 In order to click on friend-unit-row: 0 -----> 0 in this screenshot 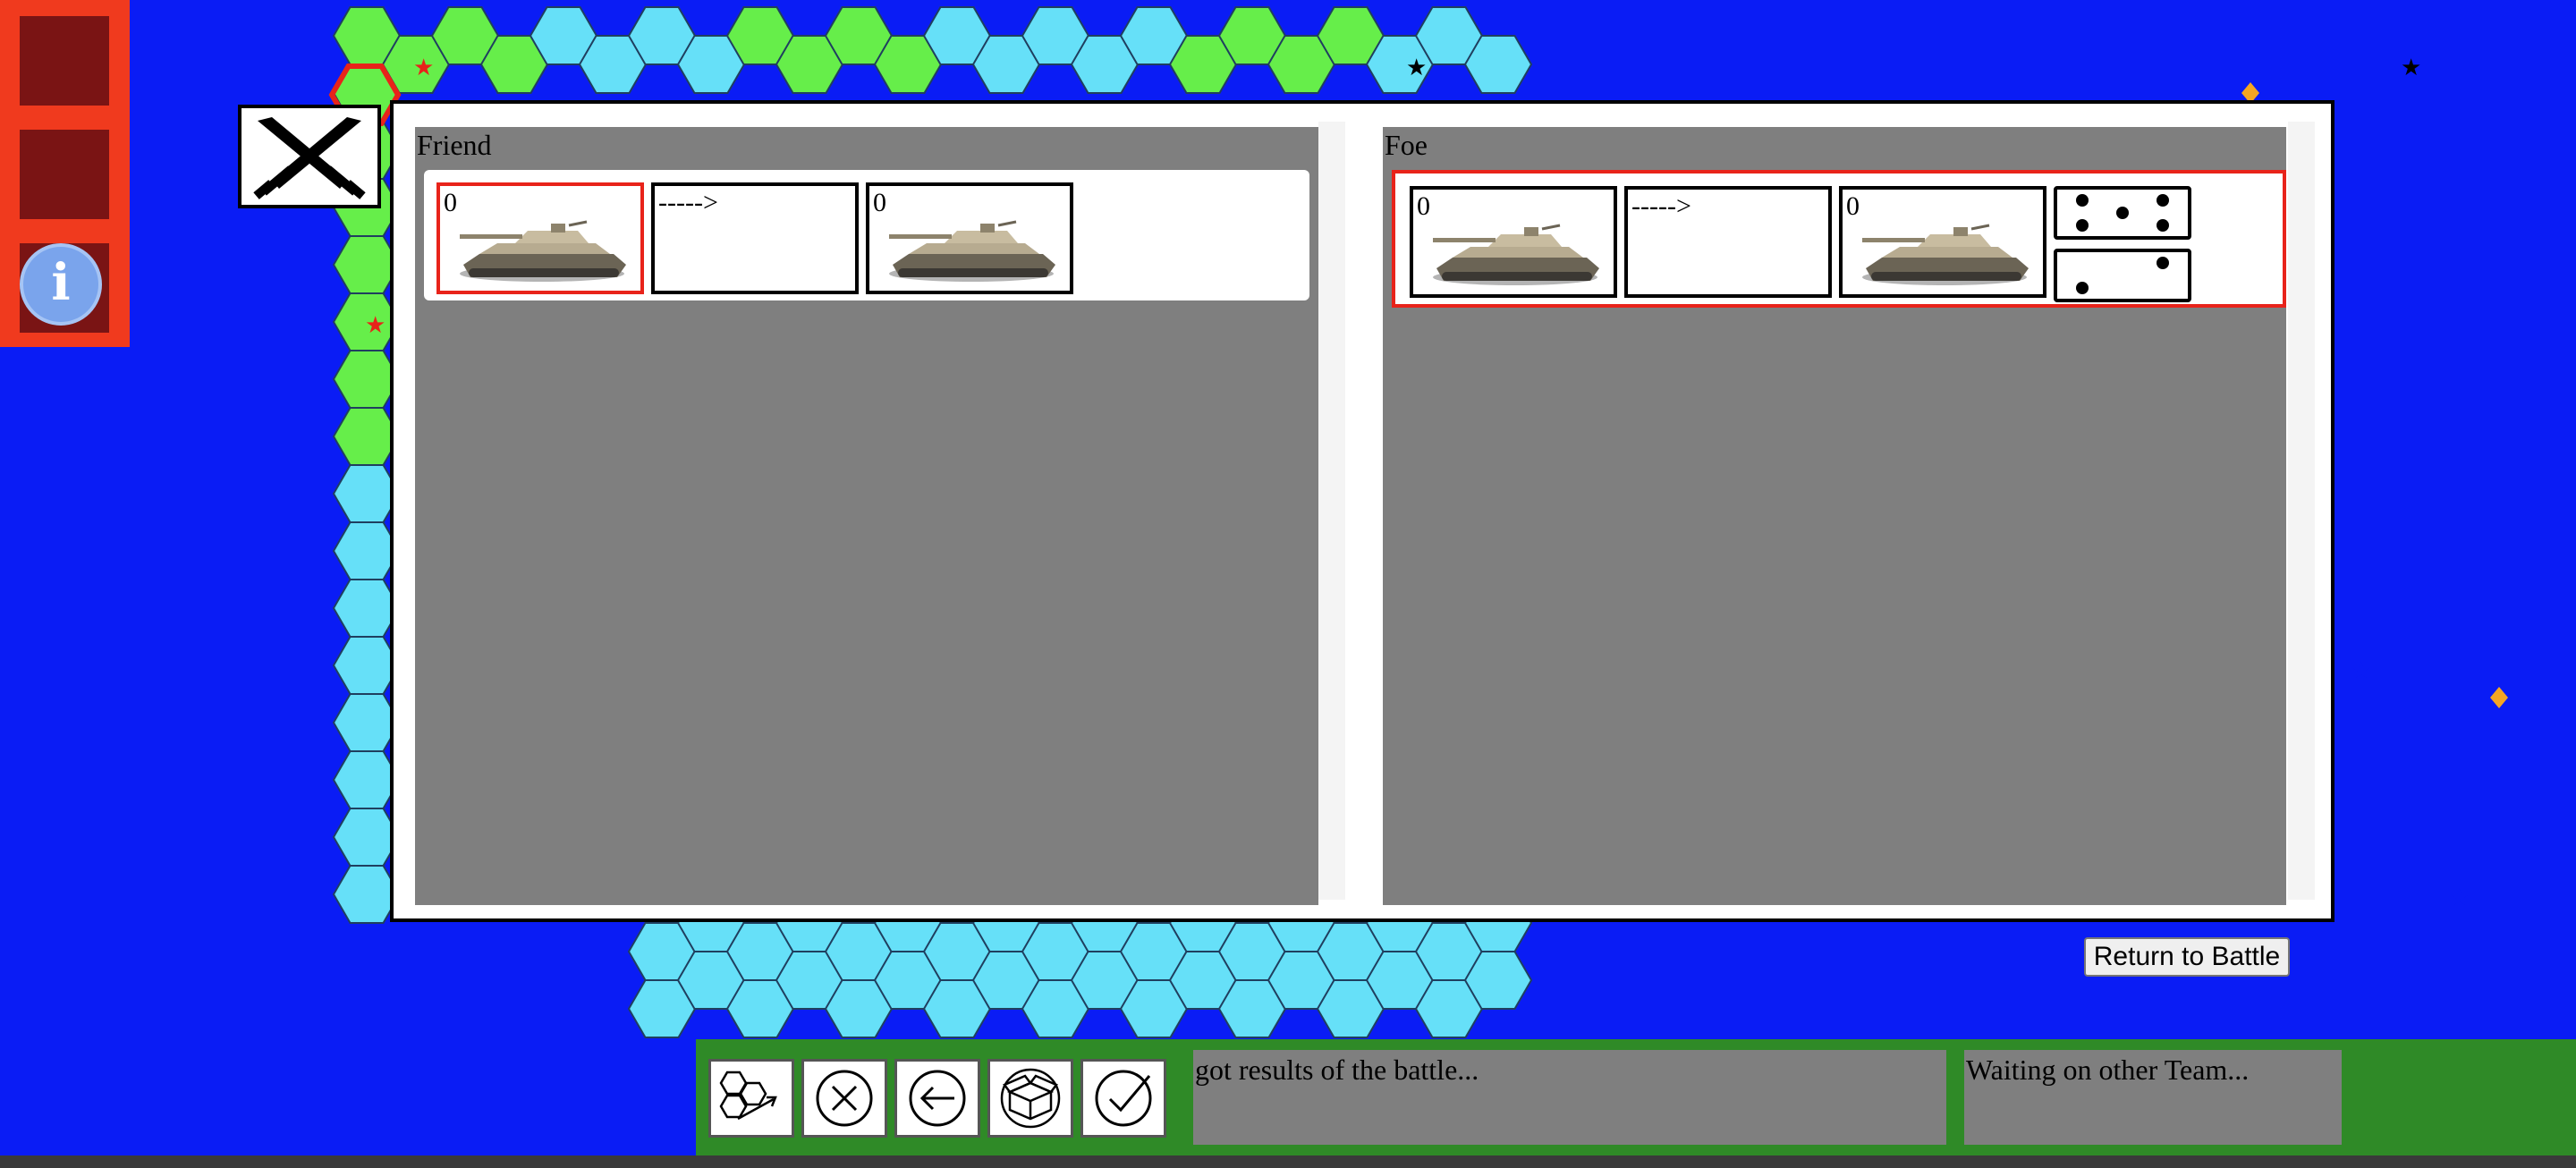, I will do `click(866, 235)`.